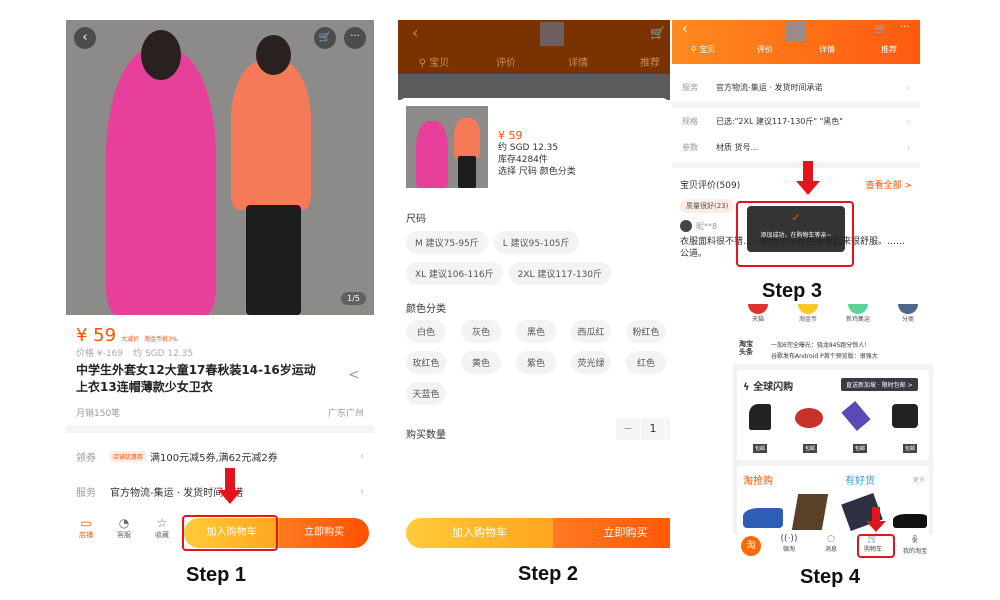  What do you see at coordinates (536, 331) in the screenshot?
I see `color-option: 黑色` at bounding box center [536, 331].